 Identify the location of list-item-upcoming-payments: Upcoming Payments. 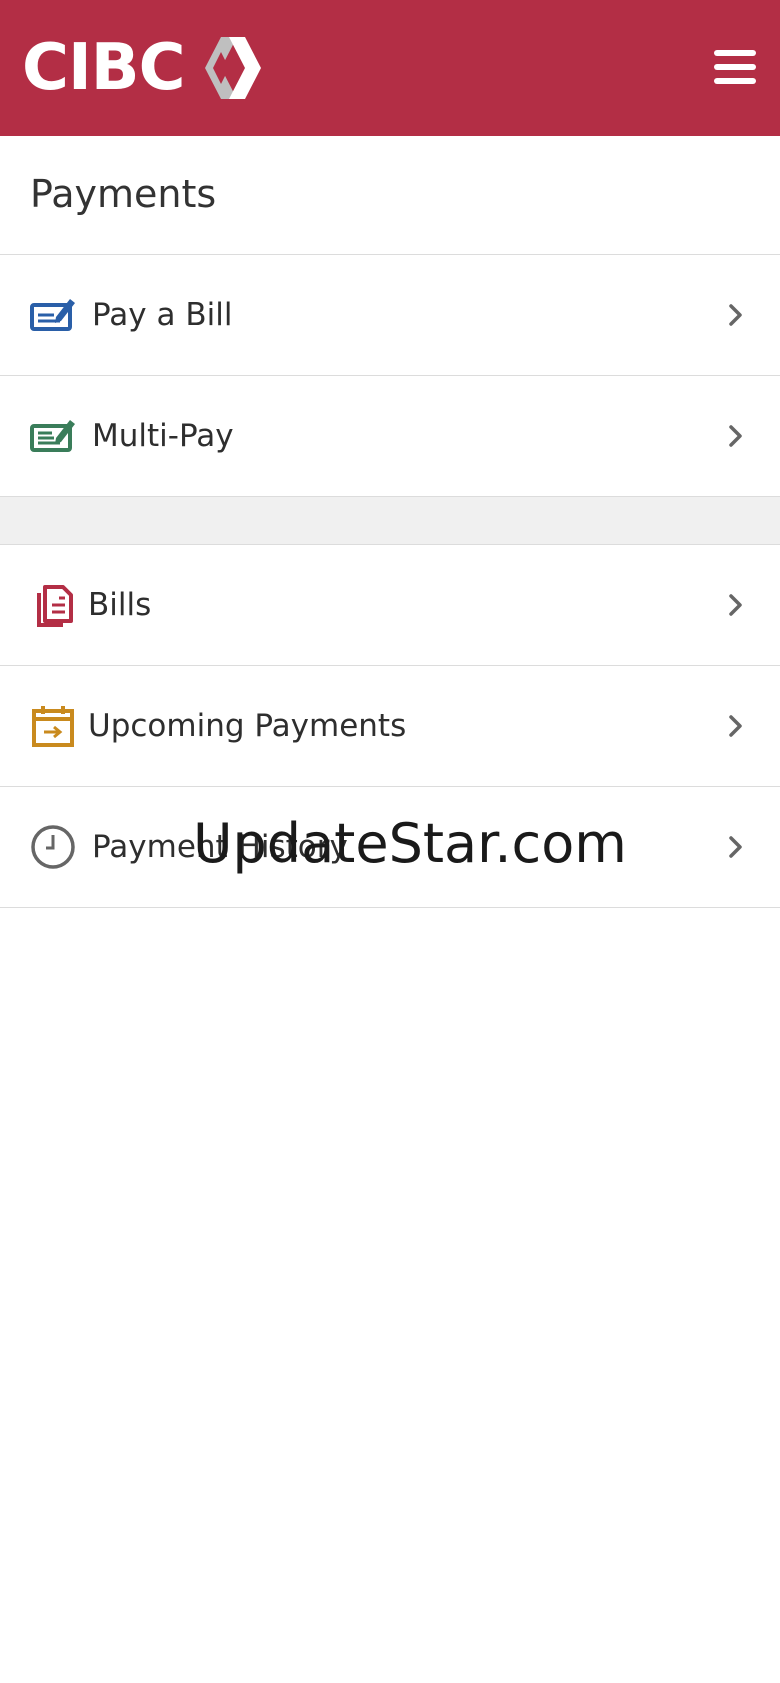
(390, 726).